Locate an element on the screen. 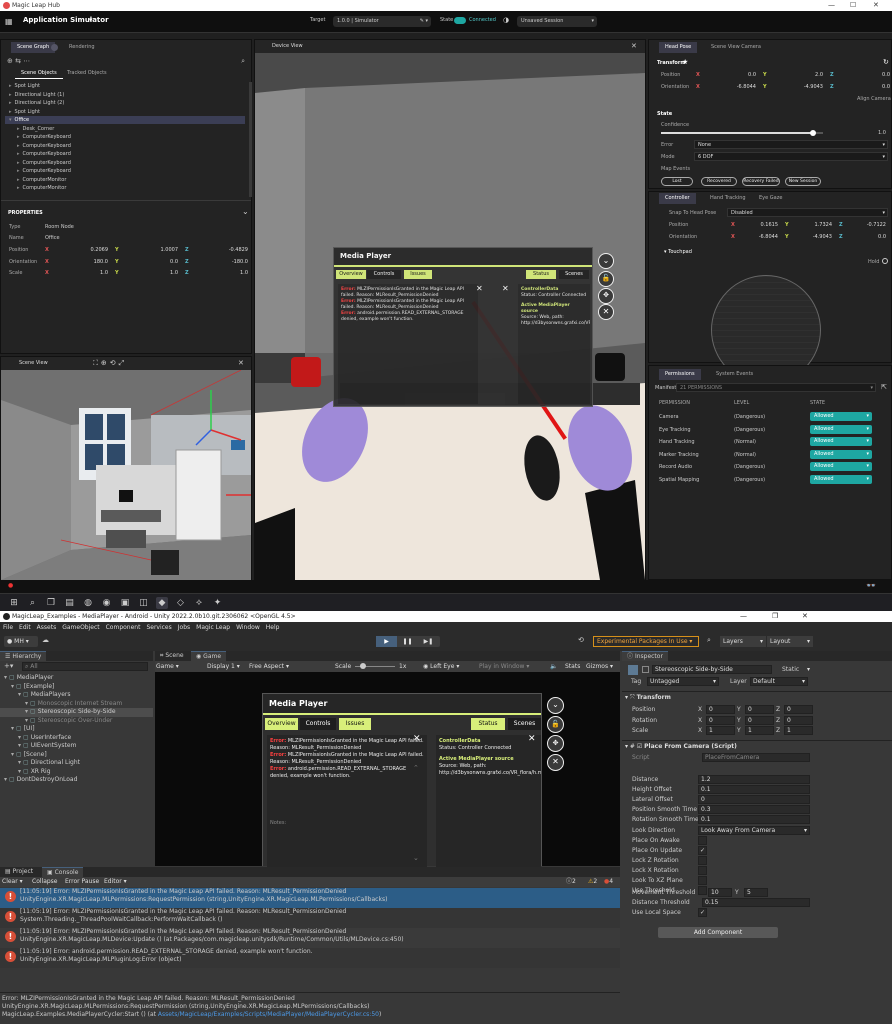 This screenshot has width=892, height=1024. position-z-field: 0.0 is located at coordinates (865, 75).